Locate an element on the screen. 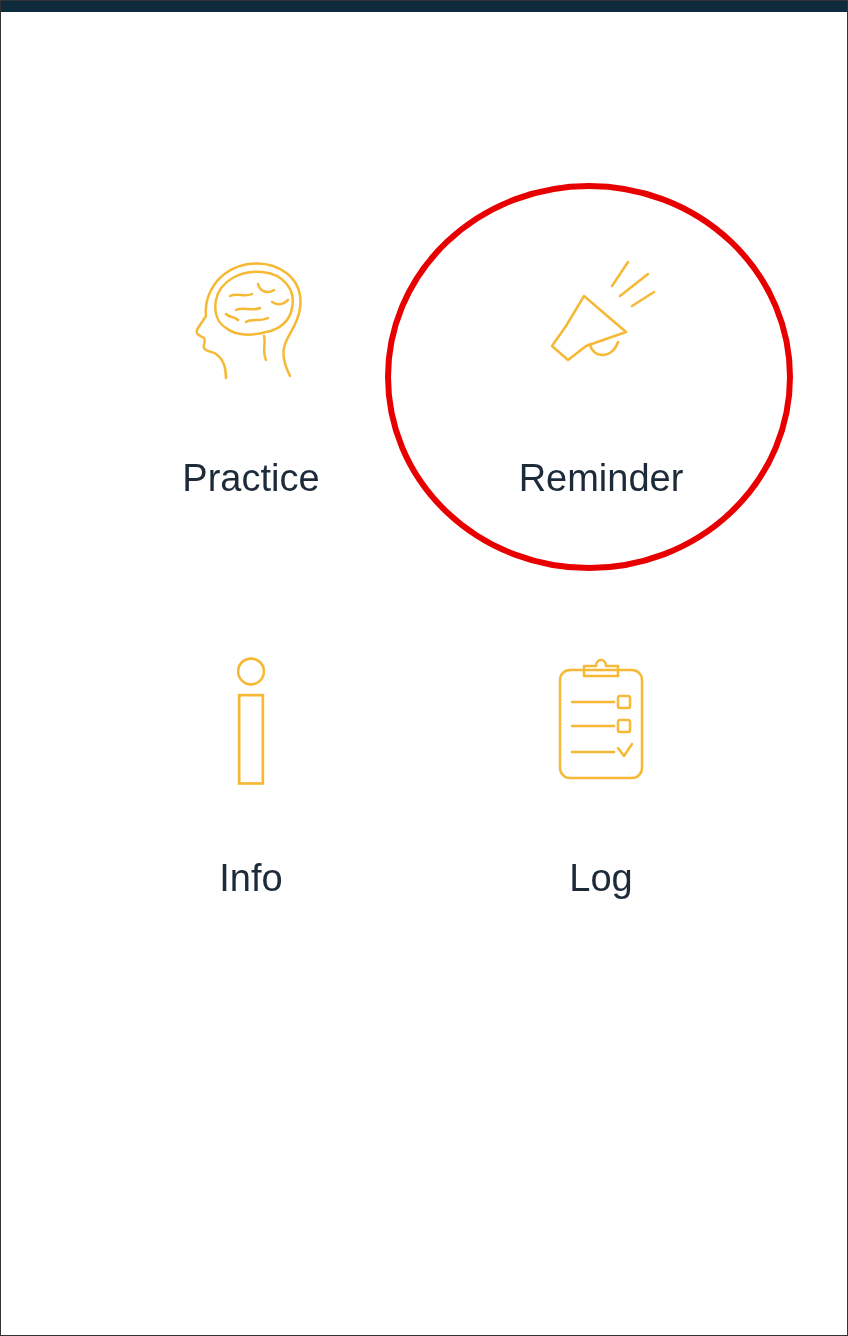 This screenshot has width=848, height=1336. menu-tile: Log is located at coordinates (601, 778).